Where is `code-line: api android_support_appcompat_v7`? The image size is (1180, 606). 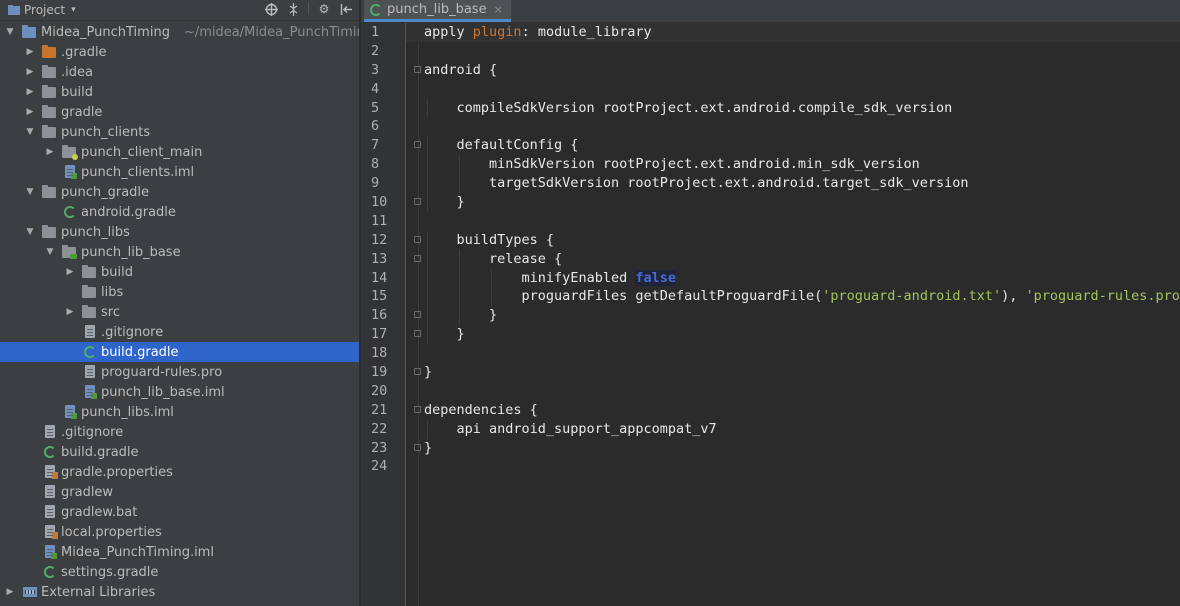 code-line: api android_support_appcompat_v7 is located at coordinates (793, 429).